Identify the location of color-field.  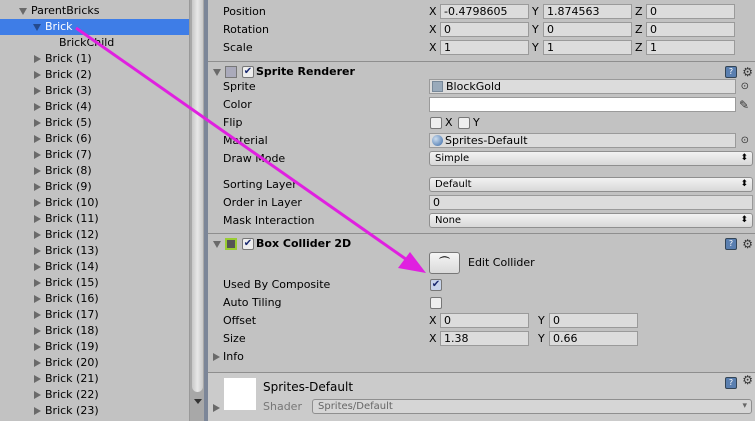
(582, 104).